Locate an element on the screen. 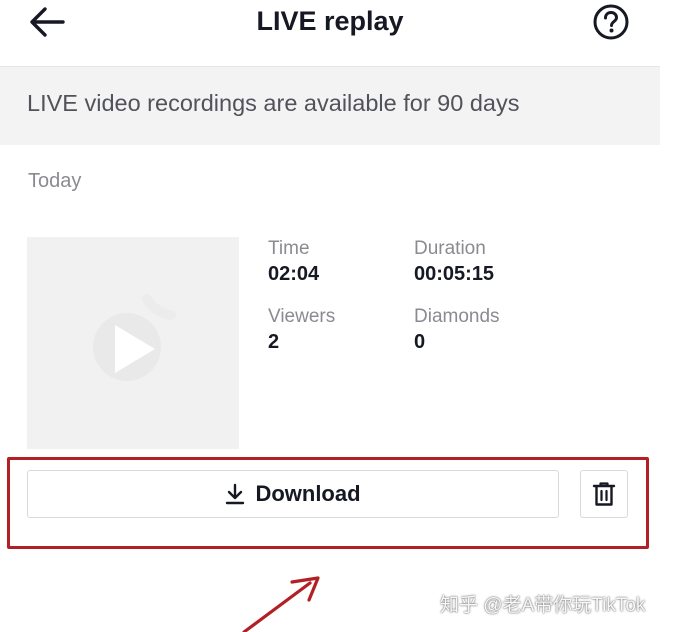  time-label: Time is located at coordinates (289, 248).